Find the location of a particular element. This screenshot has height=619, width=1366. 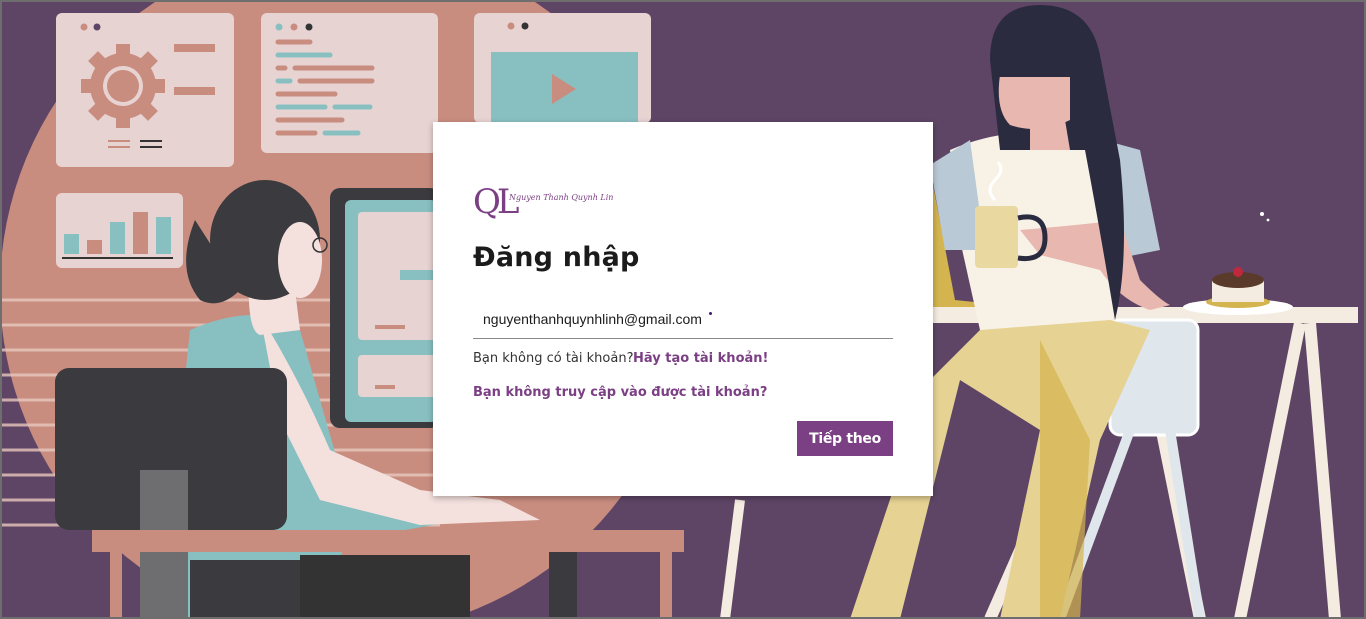

brand-logo: QL Nguyen Thanh Quynh Linh is located at coordinates (543, 202).